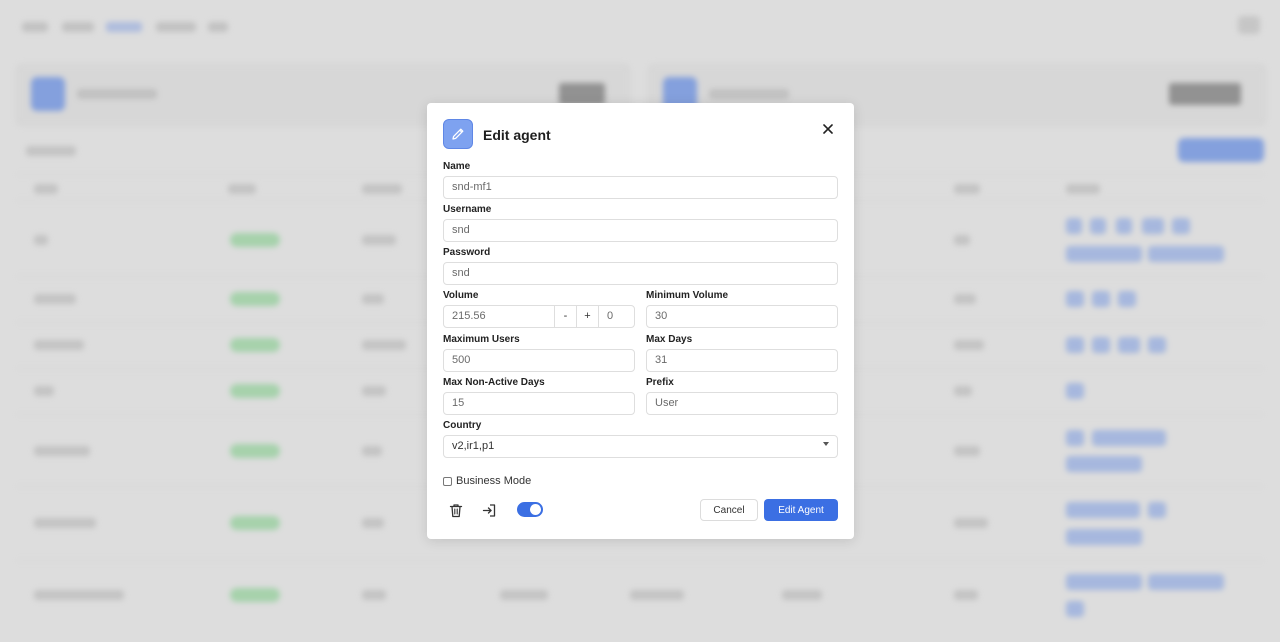 This screenshot has width=1280, height=642. I want to click on username-input: snd, so click(640, 230).